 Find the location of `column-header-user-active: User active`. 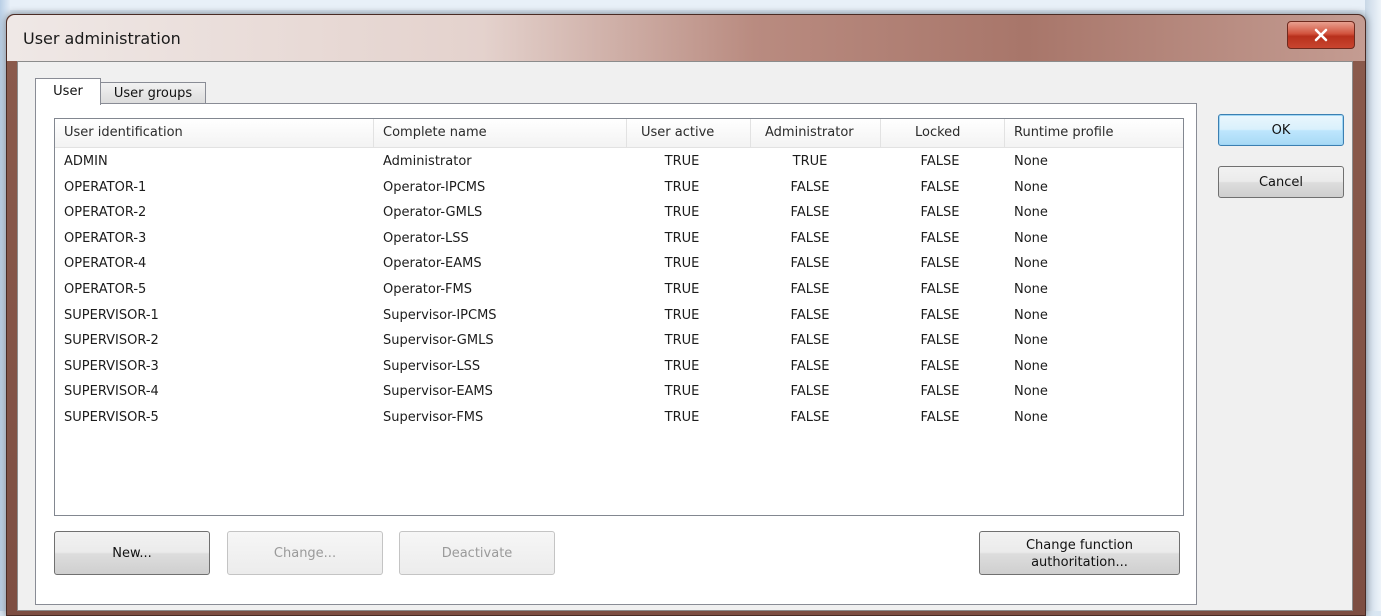

column-header-user-active: User active is located at coordinates (689, 133).